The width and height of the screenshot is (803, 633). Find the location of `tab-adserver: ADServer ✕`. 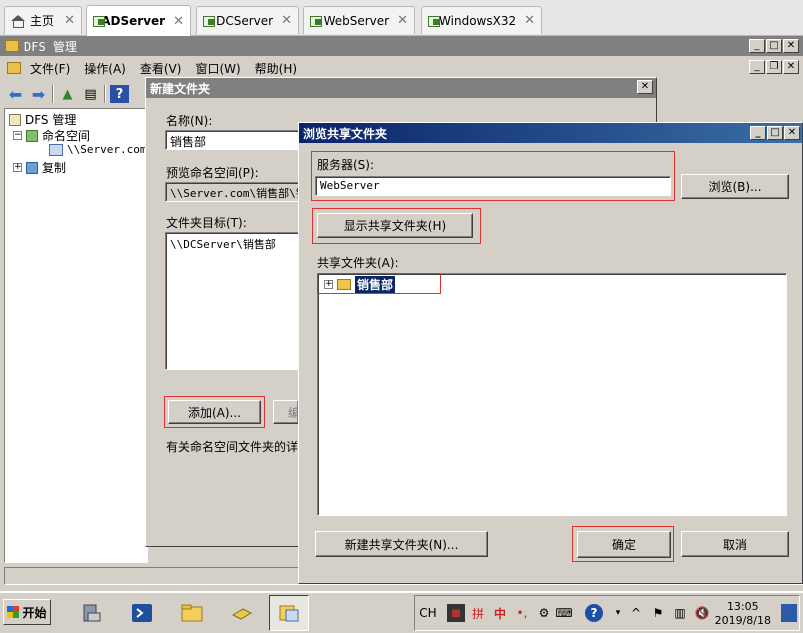

tab-adserver: ADServer ✕ is located at coordinates (138, 20).